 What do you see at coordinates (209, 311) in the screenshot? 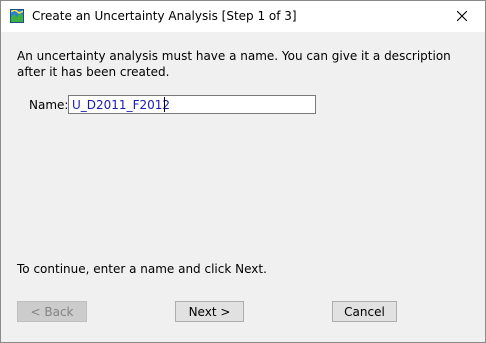
I see `next-button: Next >` at bounding box center [209, 311].